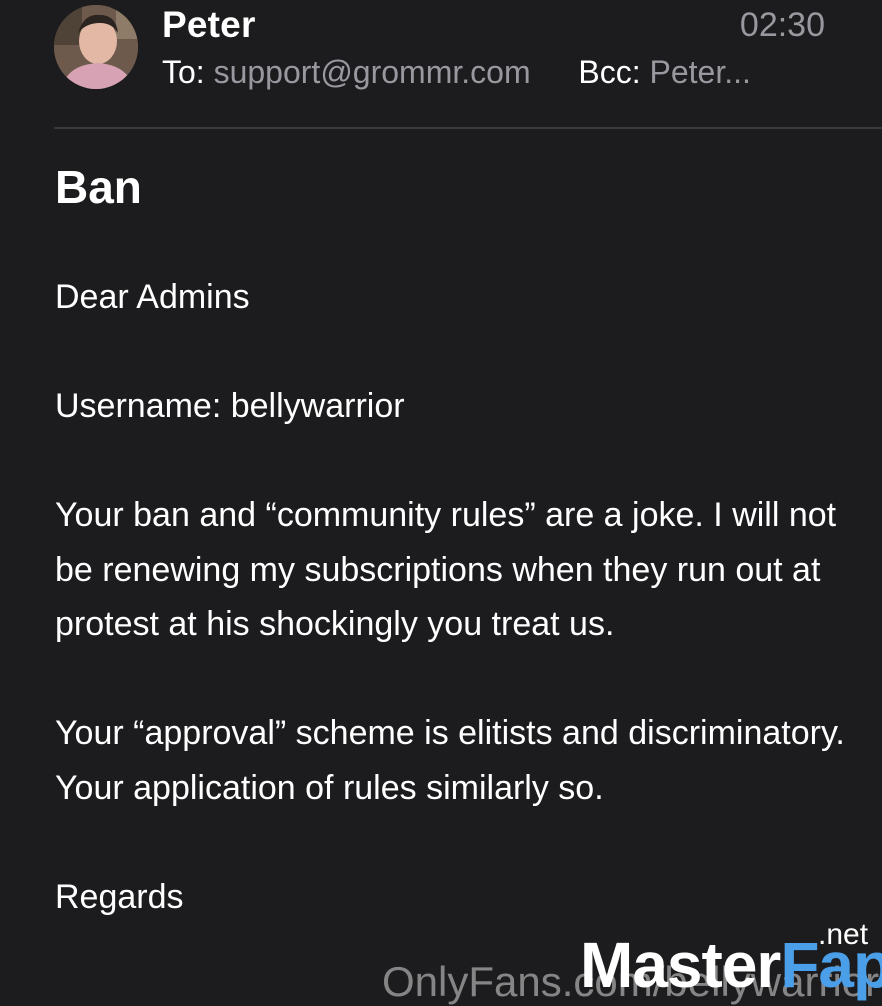  What do you see at coordinates (372, 72) in the screenshot?
I see `to-address: support@grommr.com` at bounding box center [372, 72].